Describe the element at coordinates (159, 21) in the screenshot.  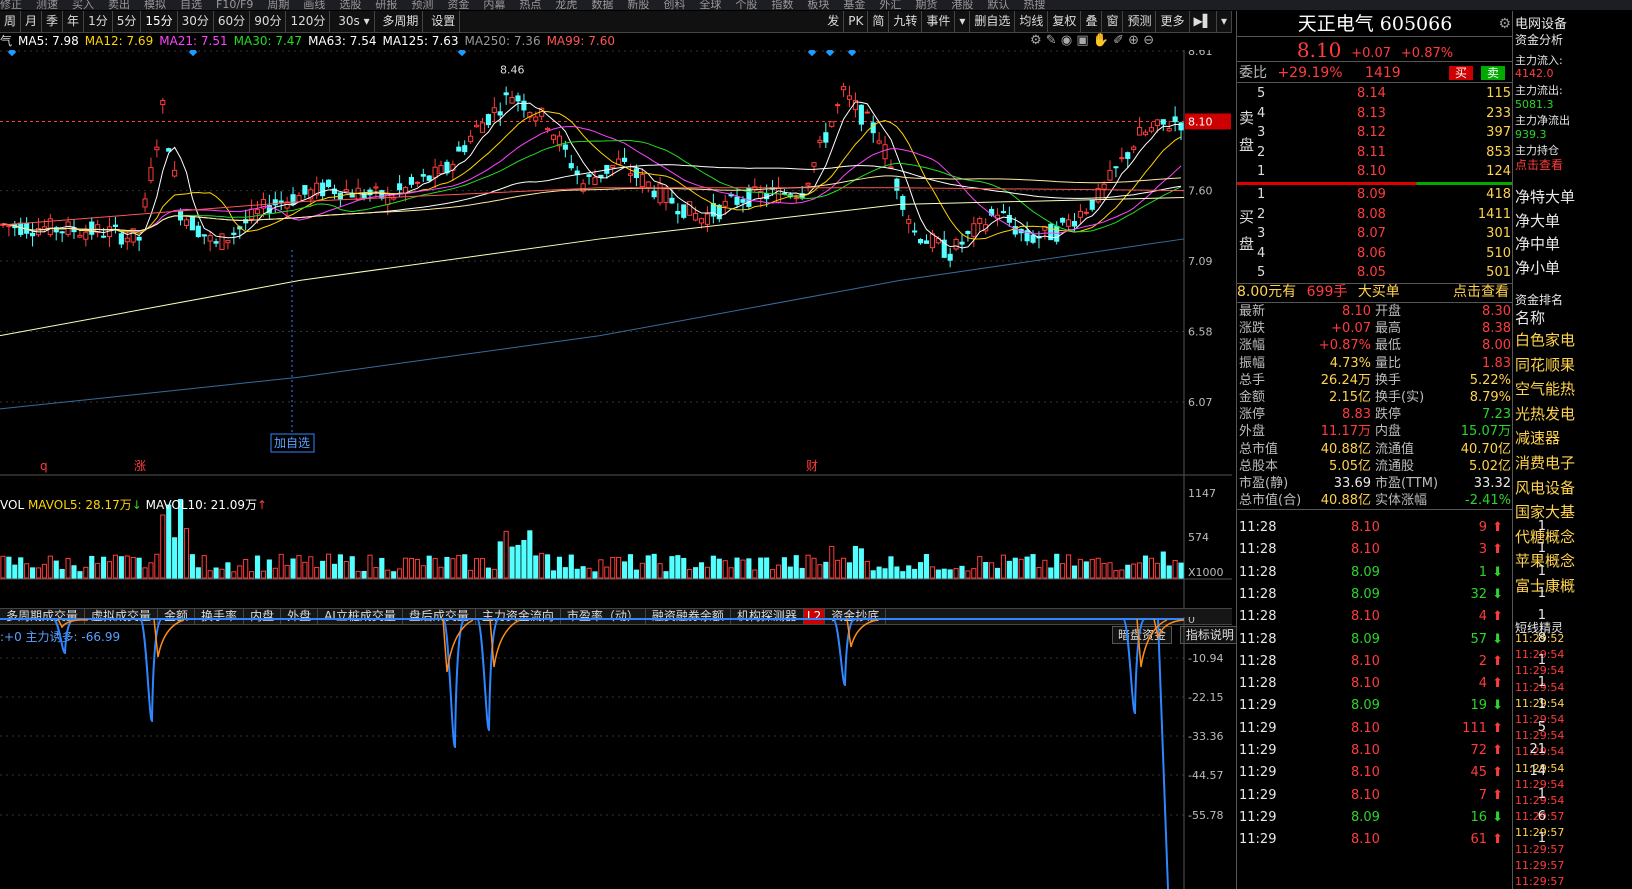
I see `period-tab: 15分` at that location.